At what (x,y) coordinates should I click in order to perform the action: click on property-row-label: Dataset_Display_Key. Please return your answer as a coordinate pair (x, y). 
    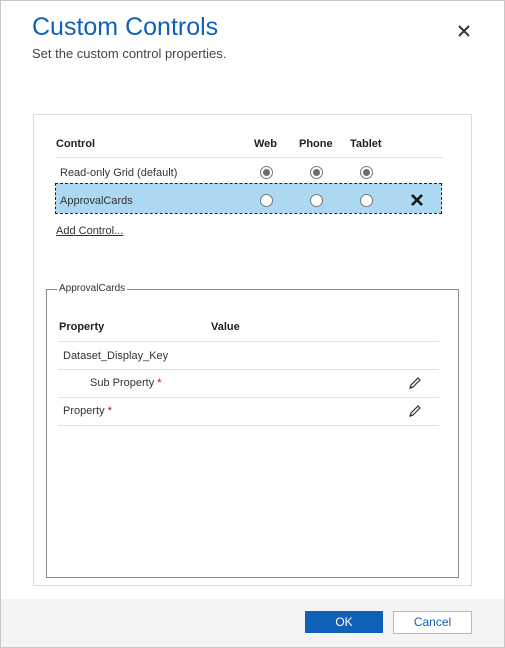
    Looking at the image, I should click on (116, 356).